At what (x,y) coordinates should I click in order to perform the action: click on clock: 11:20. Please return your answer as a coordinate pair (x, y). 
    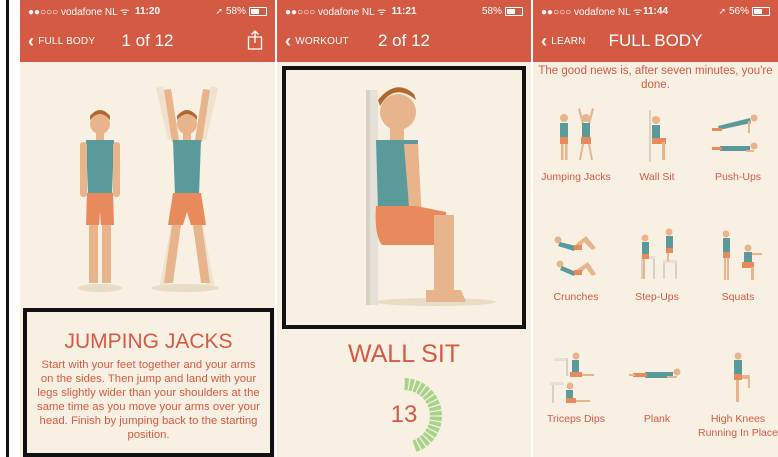
    Looking at the image, I should click on (147, 11).